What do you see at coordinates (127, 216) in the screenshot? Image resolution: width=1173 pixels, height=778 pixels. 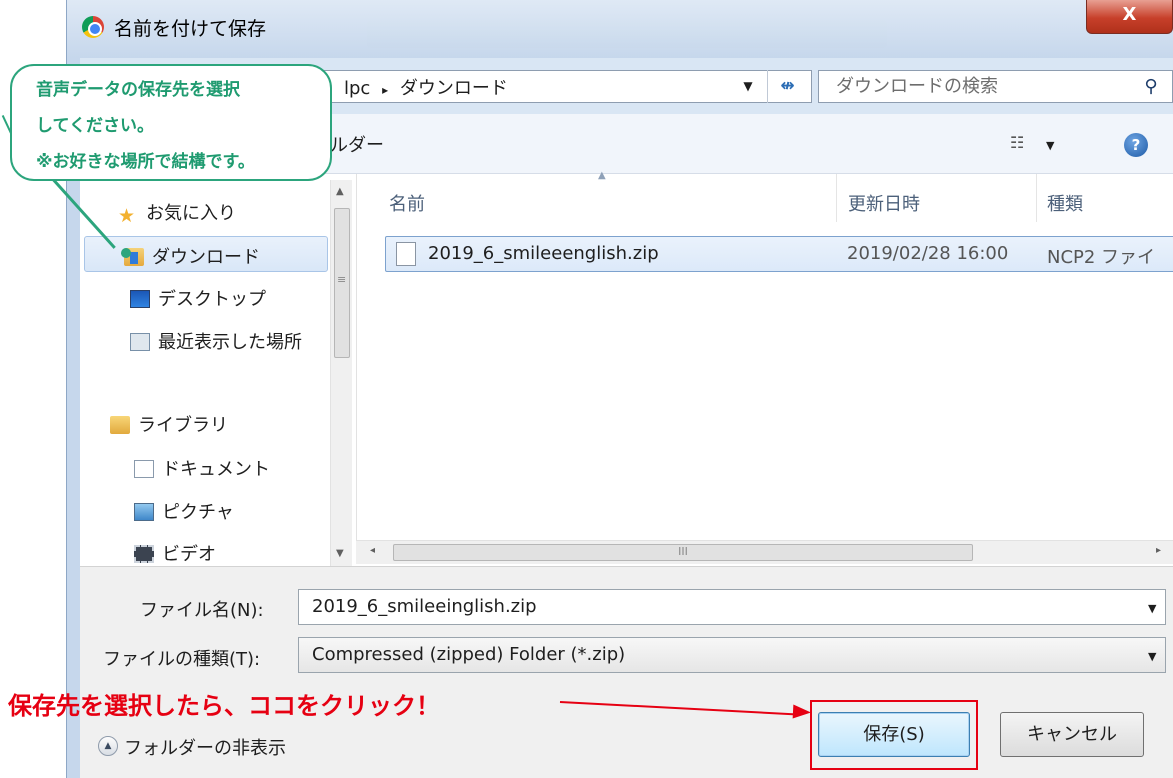 I see `star-icon: ★` at bounding box center [127, 216].